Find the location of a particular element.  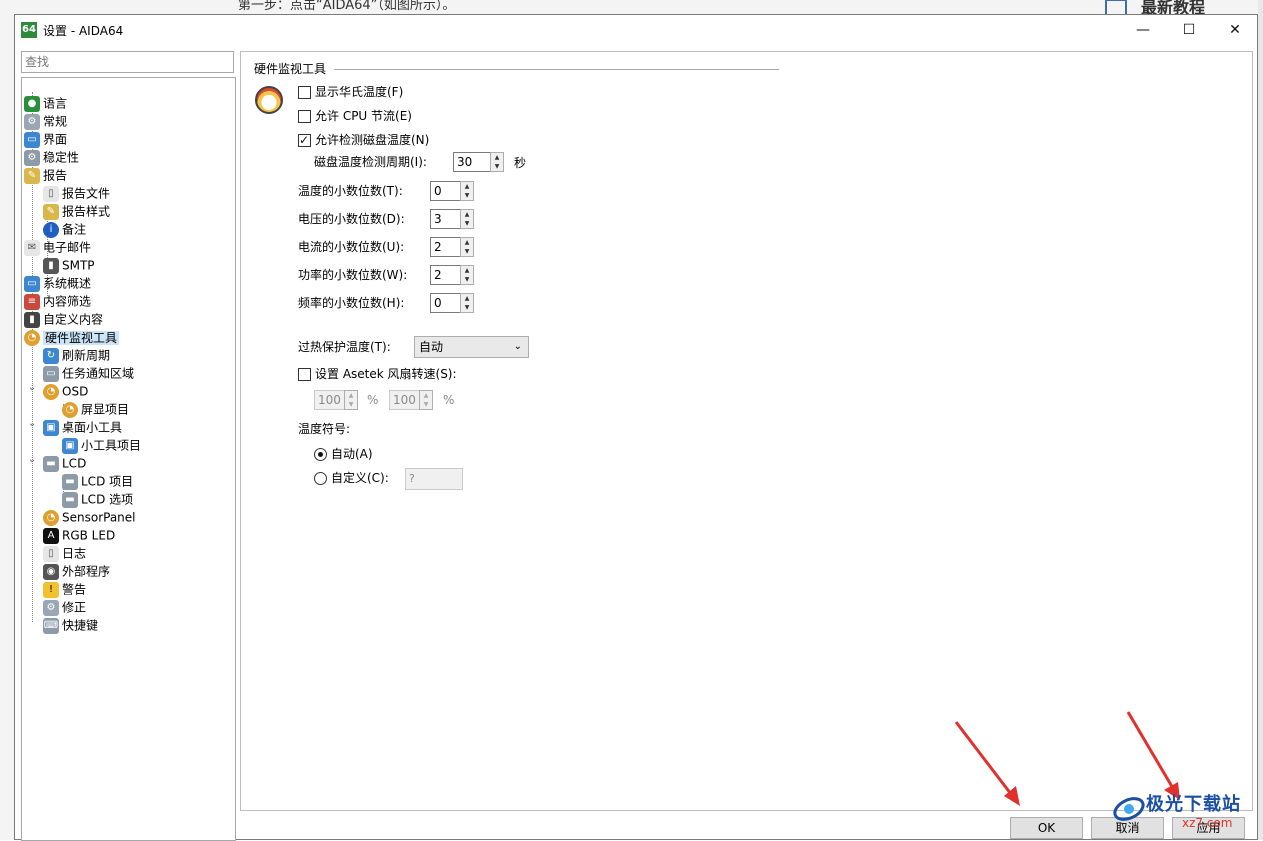

power-decimals-label: 功率的小数位数(W): is located at coordinates (353, 275).